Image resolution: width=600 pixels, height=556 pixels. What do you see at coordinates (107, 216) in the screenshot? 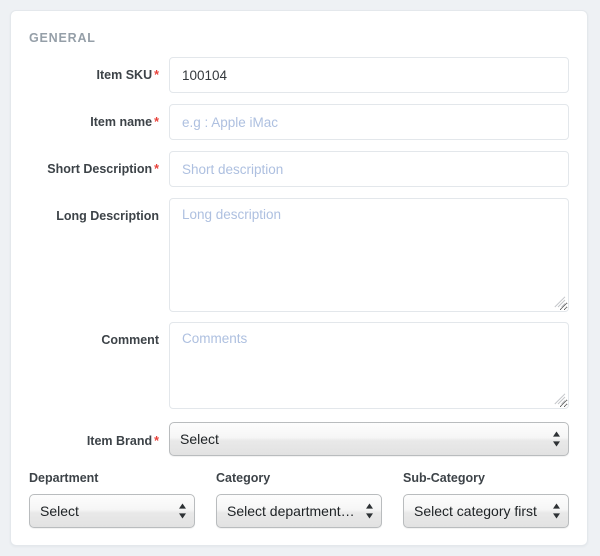
I see `label-long-description-text: Long Description` at bounding box center [107, 216].